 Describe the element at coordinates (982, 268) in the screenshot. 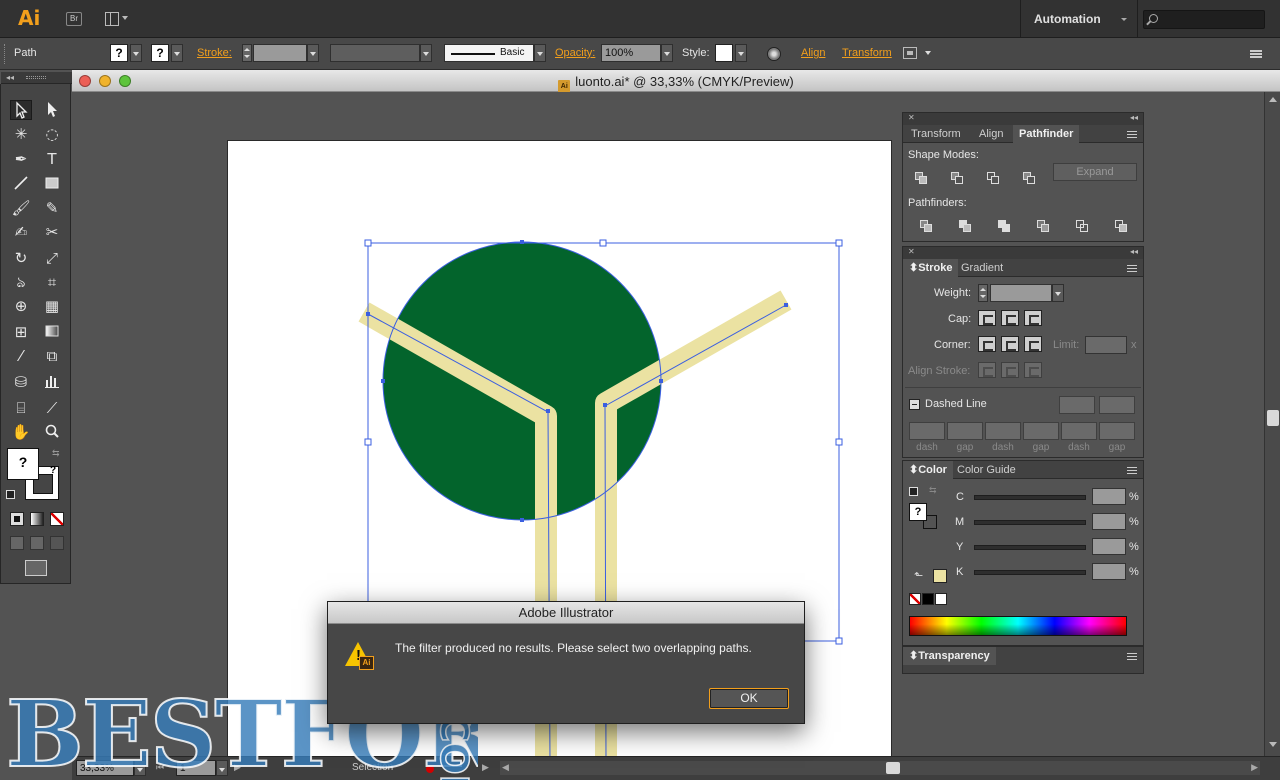

I see `tab-gradient: Gradient` at that location.